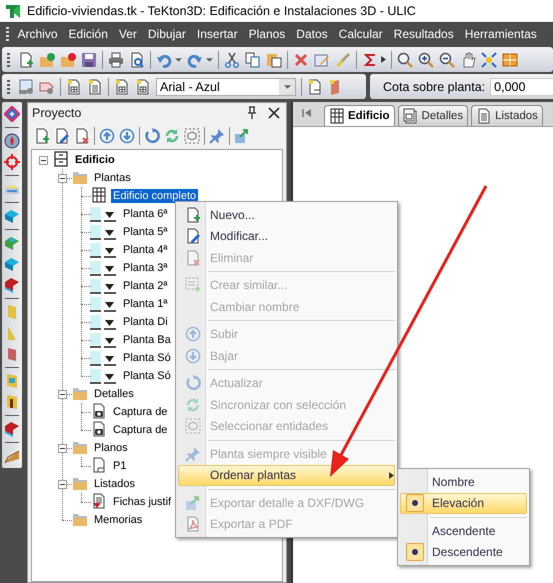 This screenshot has height=583, width=553. Describe the element at coordinates (301, 60) in the screenshot. I see `delete-icon` at that location.